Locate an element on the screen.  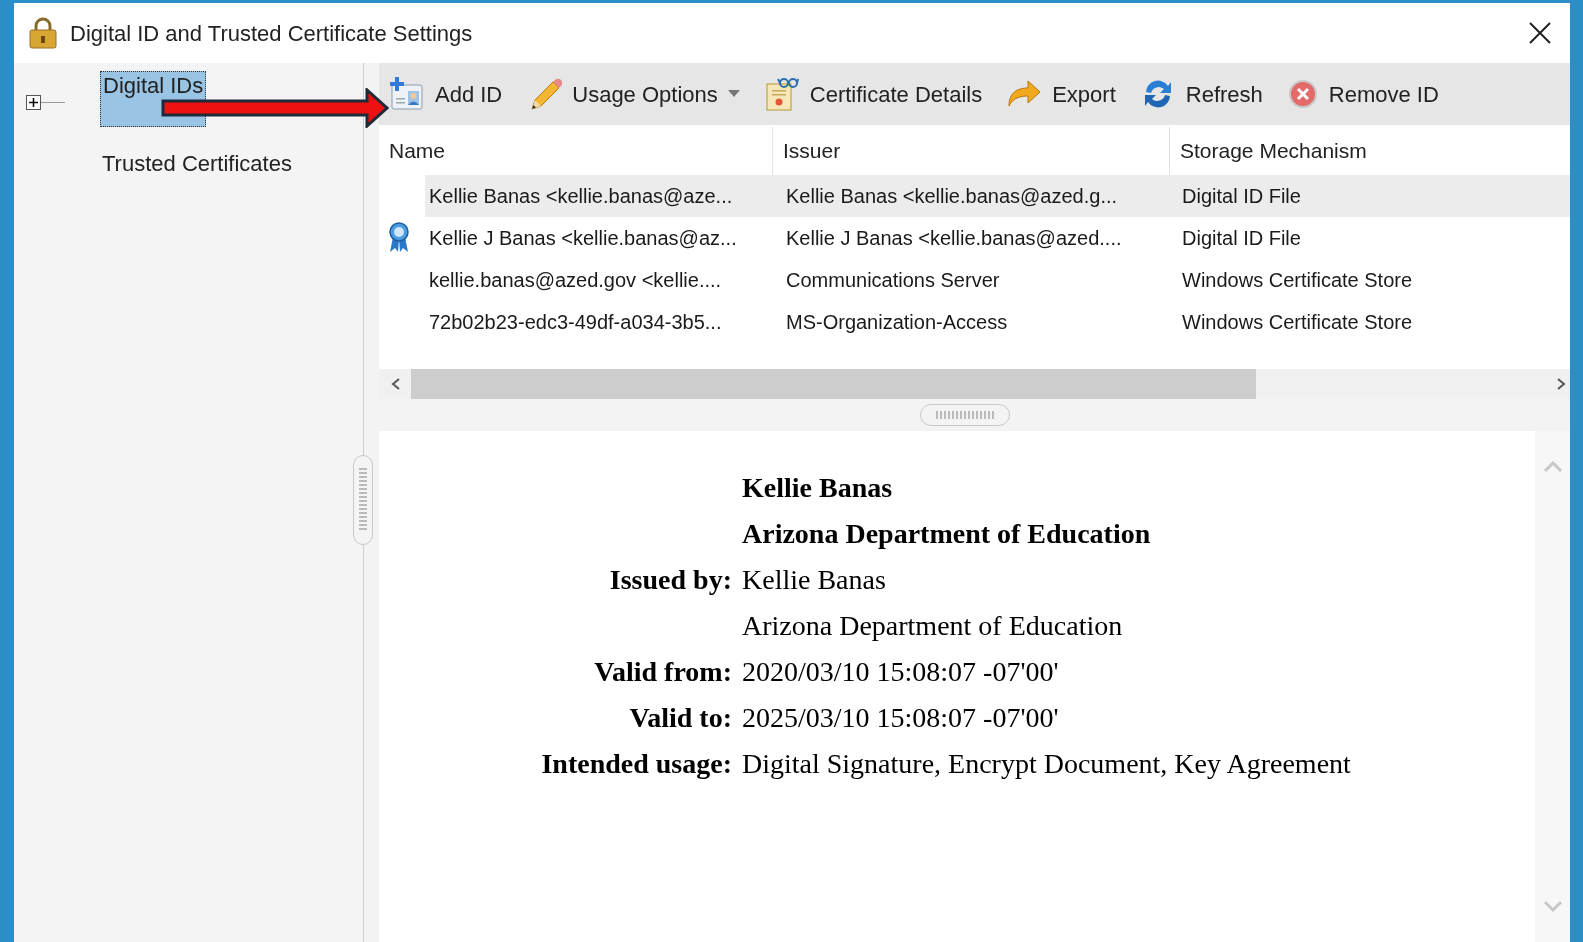
table-row: Kellie J Banas <kellie.banas@az... Kellie J Banas <kellie.banas@azed.... Digital ID File is located at coordinates (997, 238).